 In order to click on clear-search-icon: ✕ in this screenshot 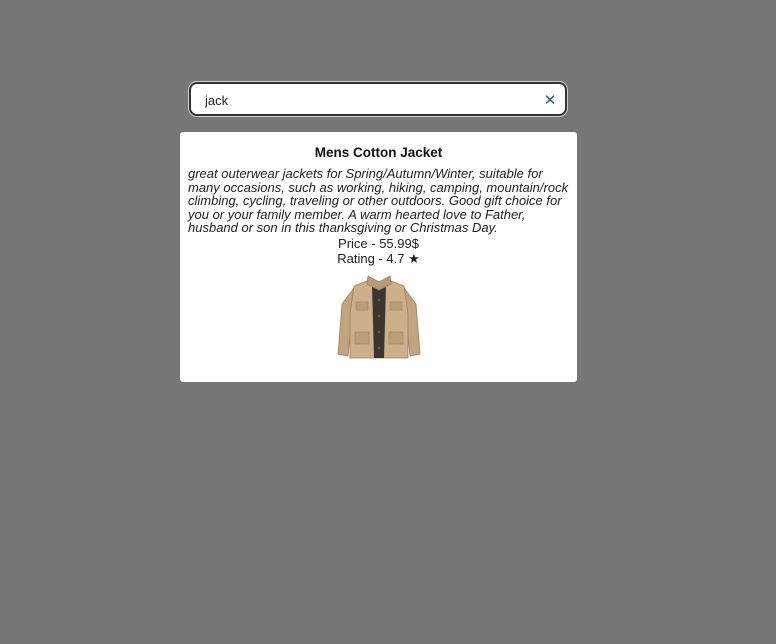, I will do `click(550, 100)`.